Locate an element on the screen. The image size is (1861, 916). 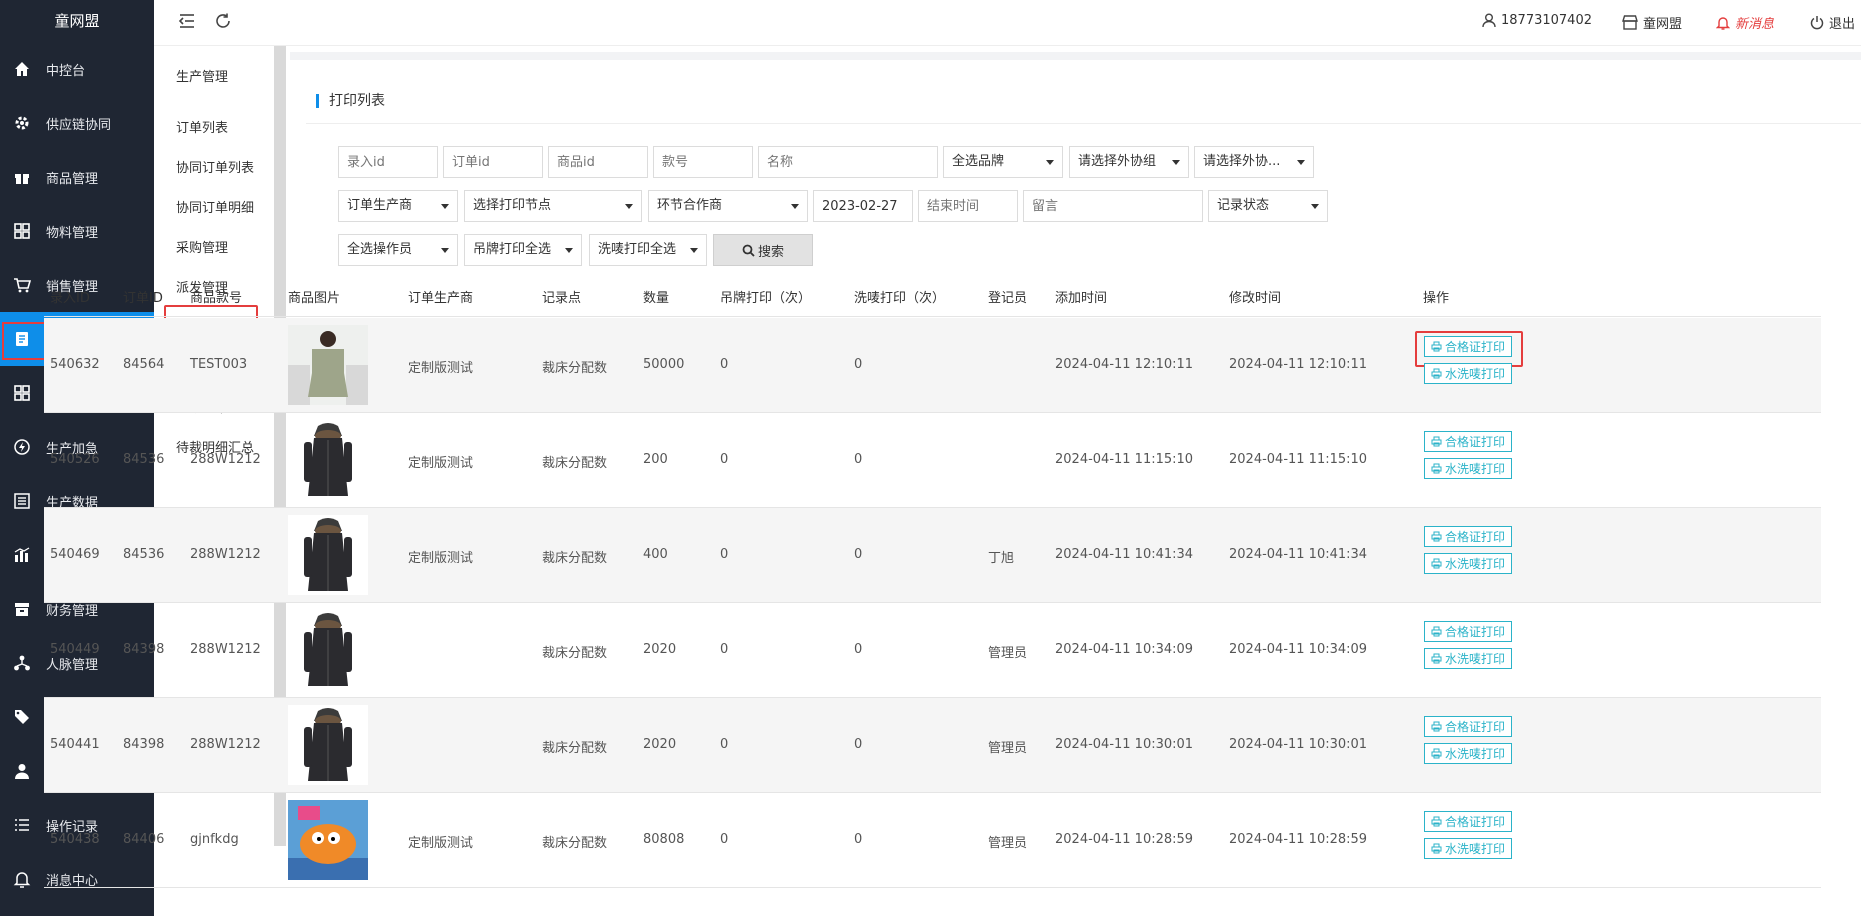
column-header: 商品图片 is located at coordinates (314, 298).